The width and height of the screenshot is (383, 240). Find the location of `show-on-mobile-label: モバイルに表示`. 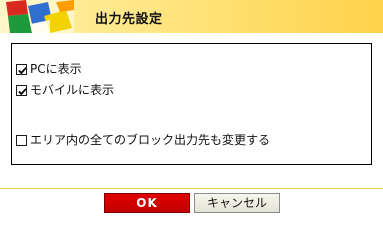

show-on-mobile-label: モバイルに表示 is located at coordinates (72, 90).